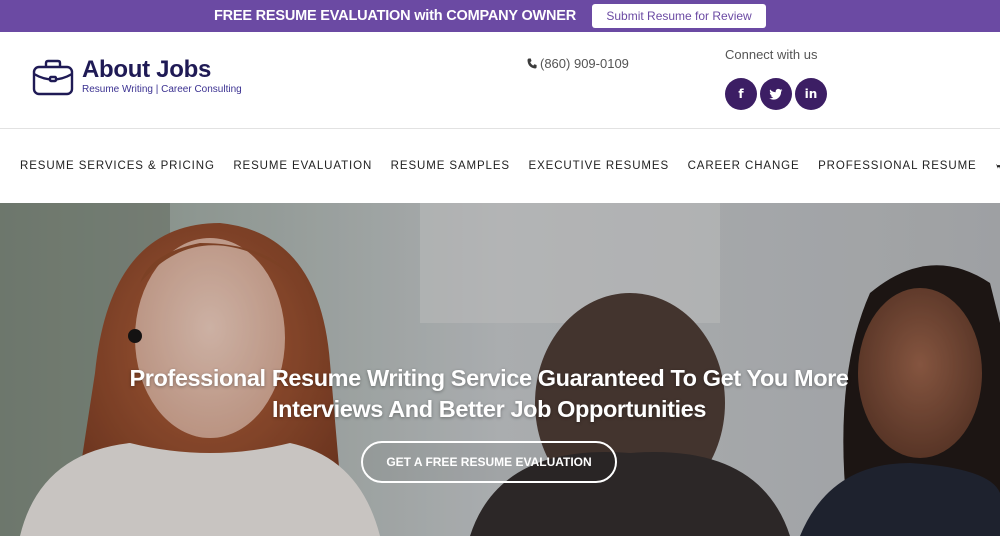 The height and width of the screenshot is (536, 1000). I want to click on facebook-button: f, so click(741, 94).